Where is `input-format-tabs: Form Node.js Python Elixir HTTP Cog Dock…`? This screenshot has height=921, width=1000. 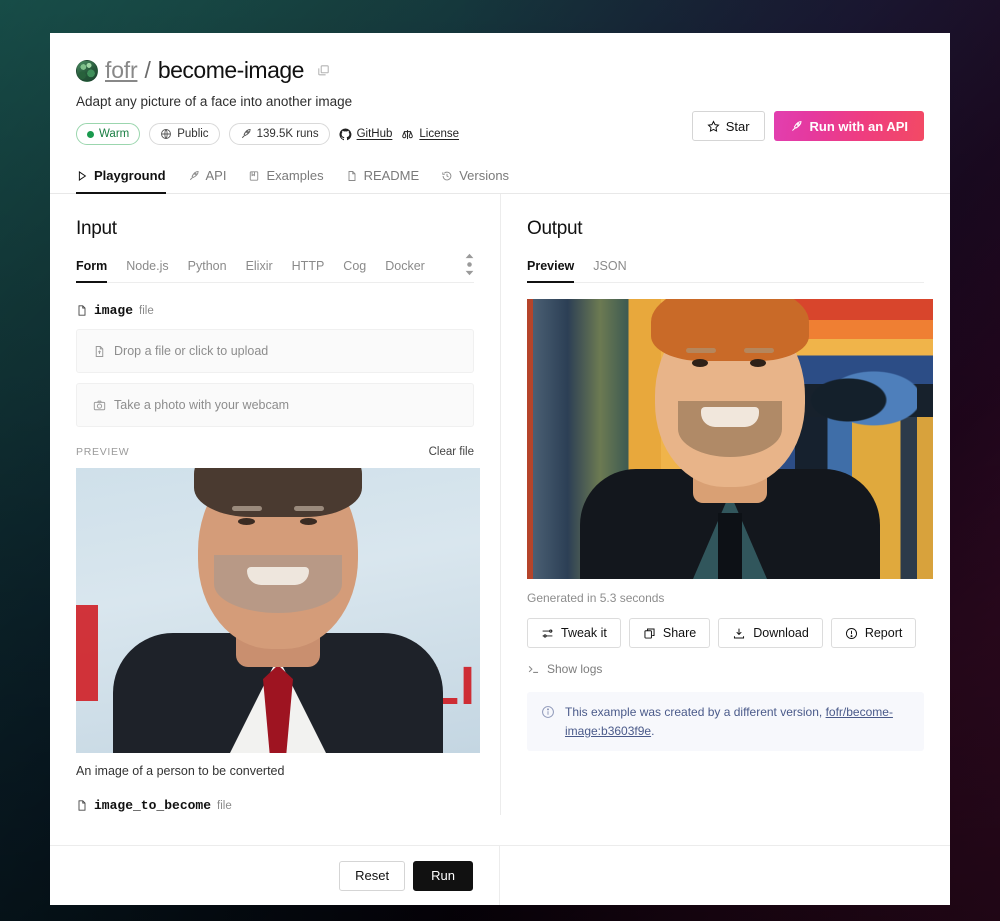
input-format-tabs: Form Node.js Python Elixir HTTP Cog Dock… is located at coordinates (275, 268).